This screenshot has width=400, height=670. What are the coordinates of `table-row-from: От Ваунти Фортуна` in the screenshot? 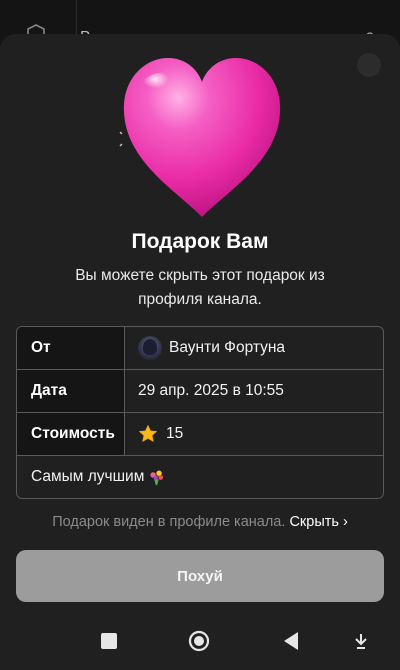 It's located at (200, 348).